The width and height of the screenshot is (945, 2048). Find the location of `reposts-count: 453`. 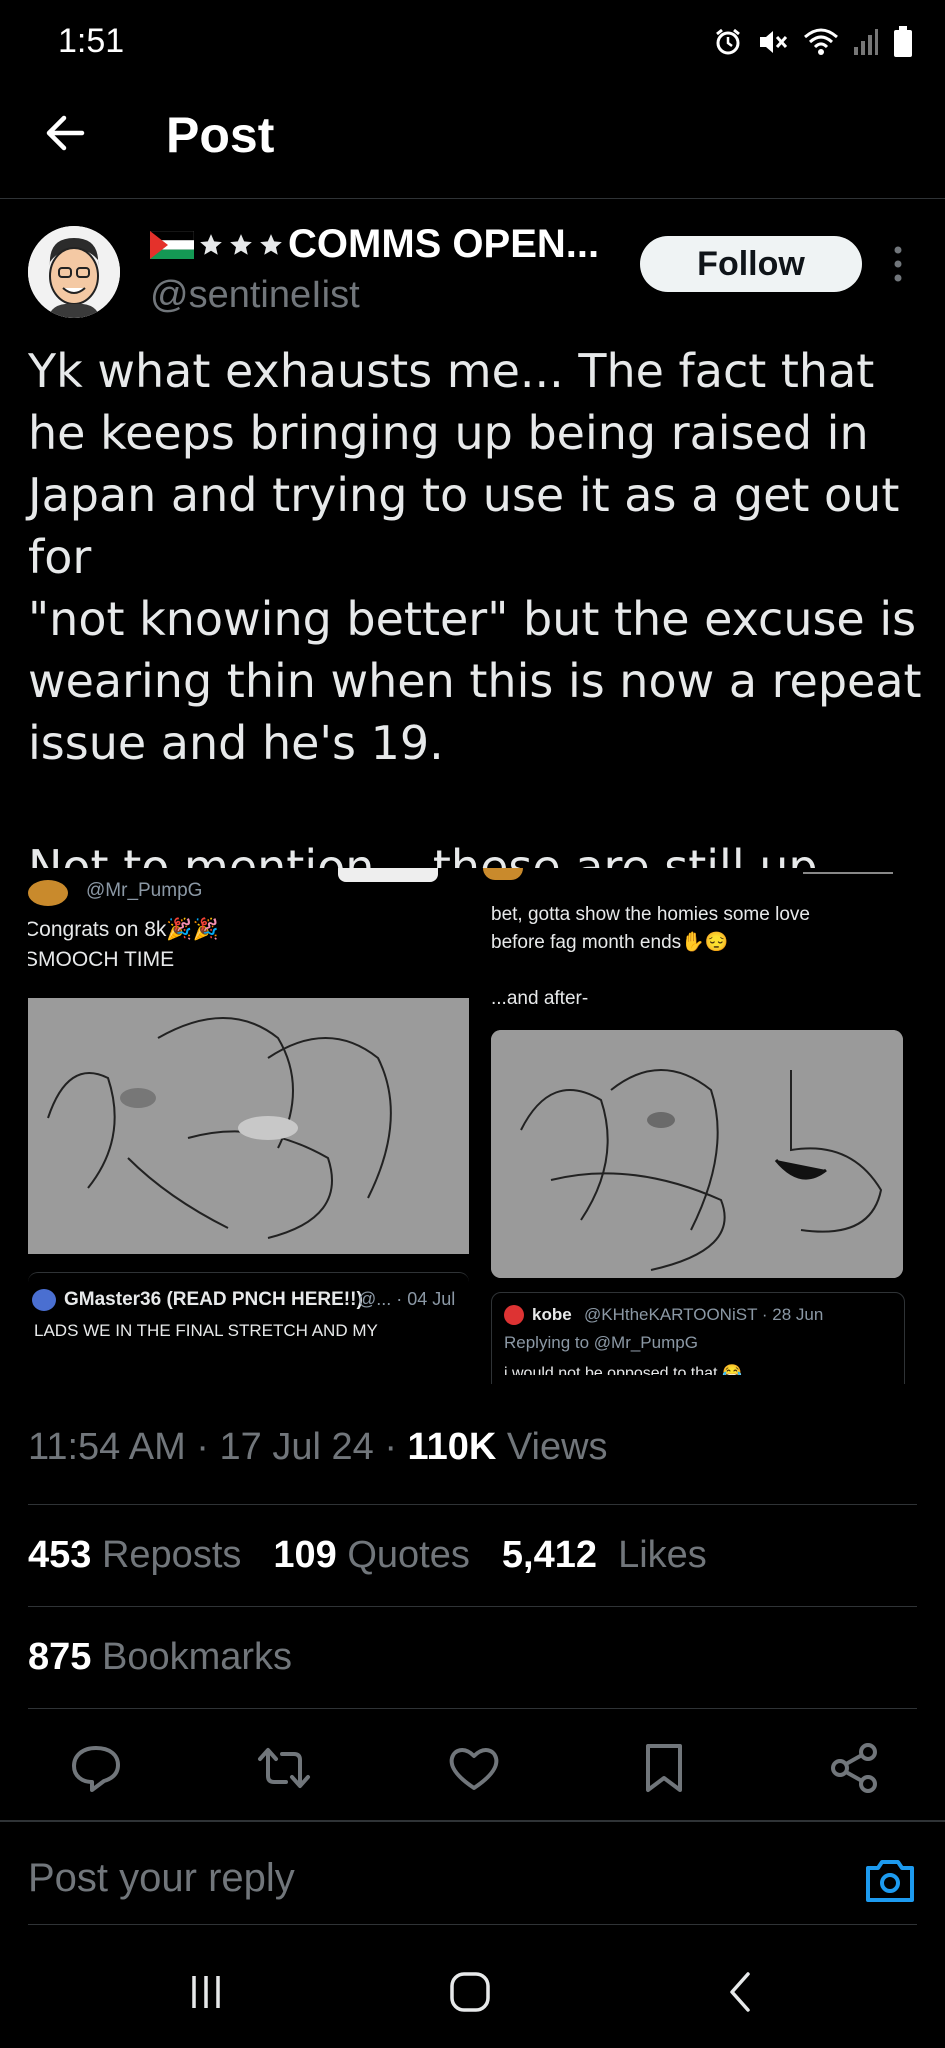

reposts-count: 453 is located at coordinates (60, 1555).